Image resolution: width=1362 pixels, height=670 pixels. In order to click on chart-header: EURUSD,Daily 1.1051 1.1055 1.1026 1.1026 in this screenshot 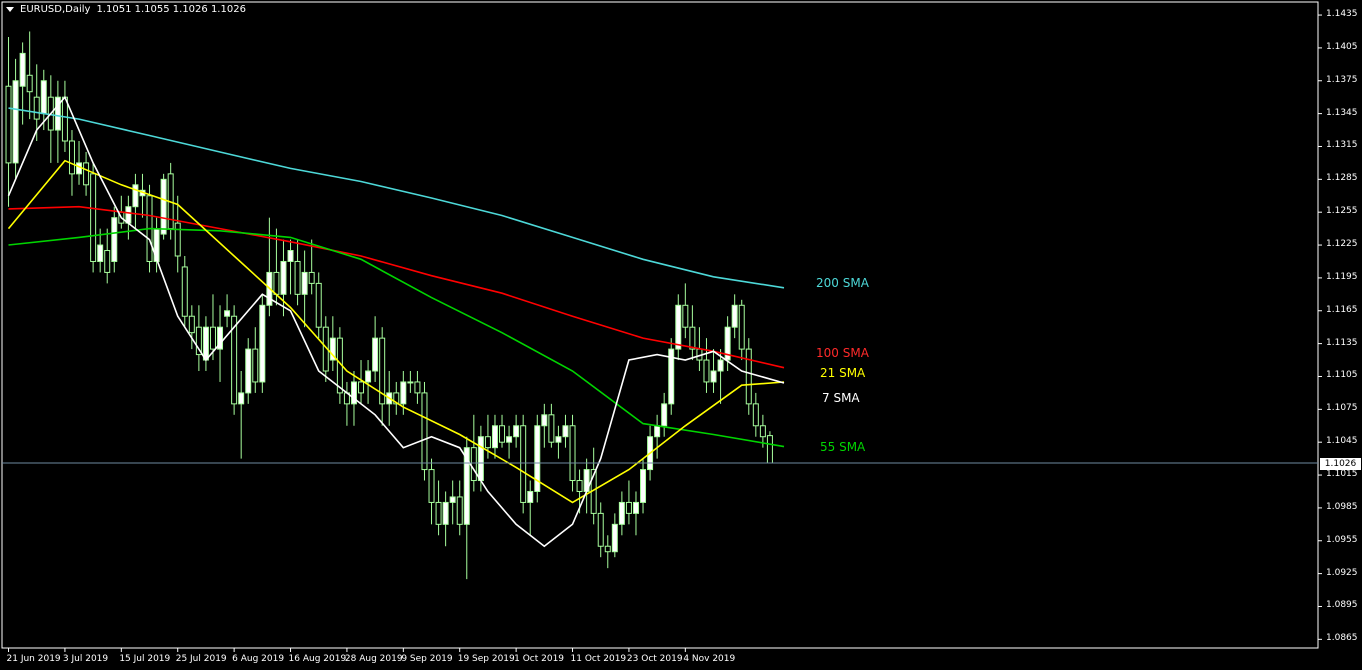, I will do `click(126, 9)`.